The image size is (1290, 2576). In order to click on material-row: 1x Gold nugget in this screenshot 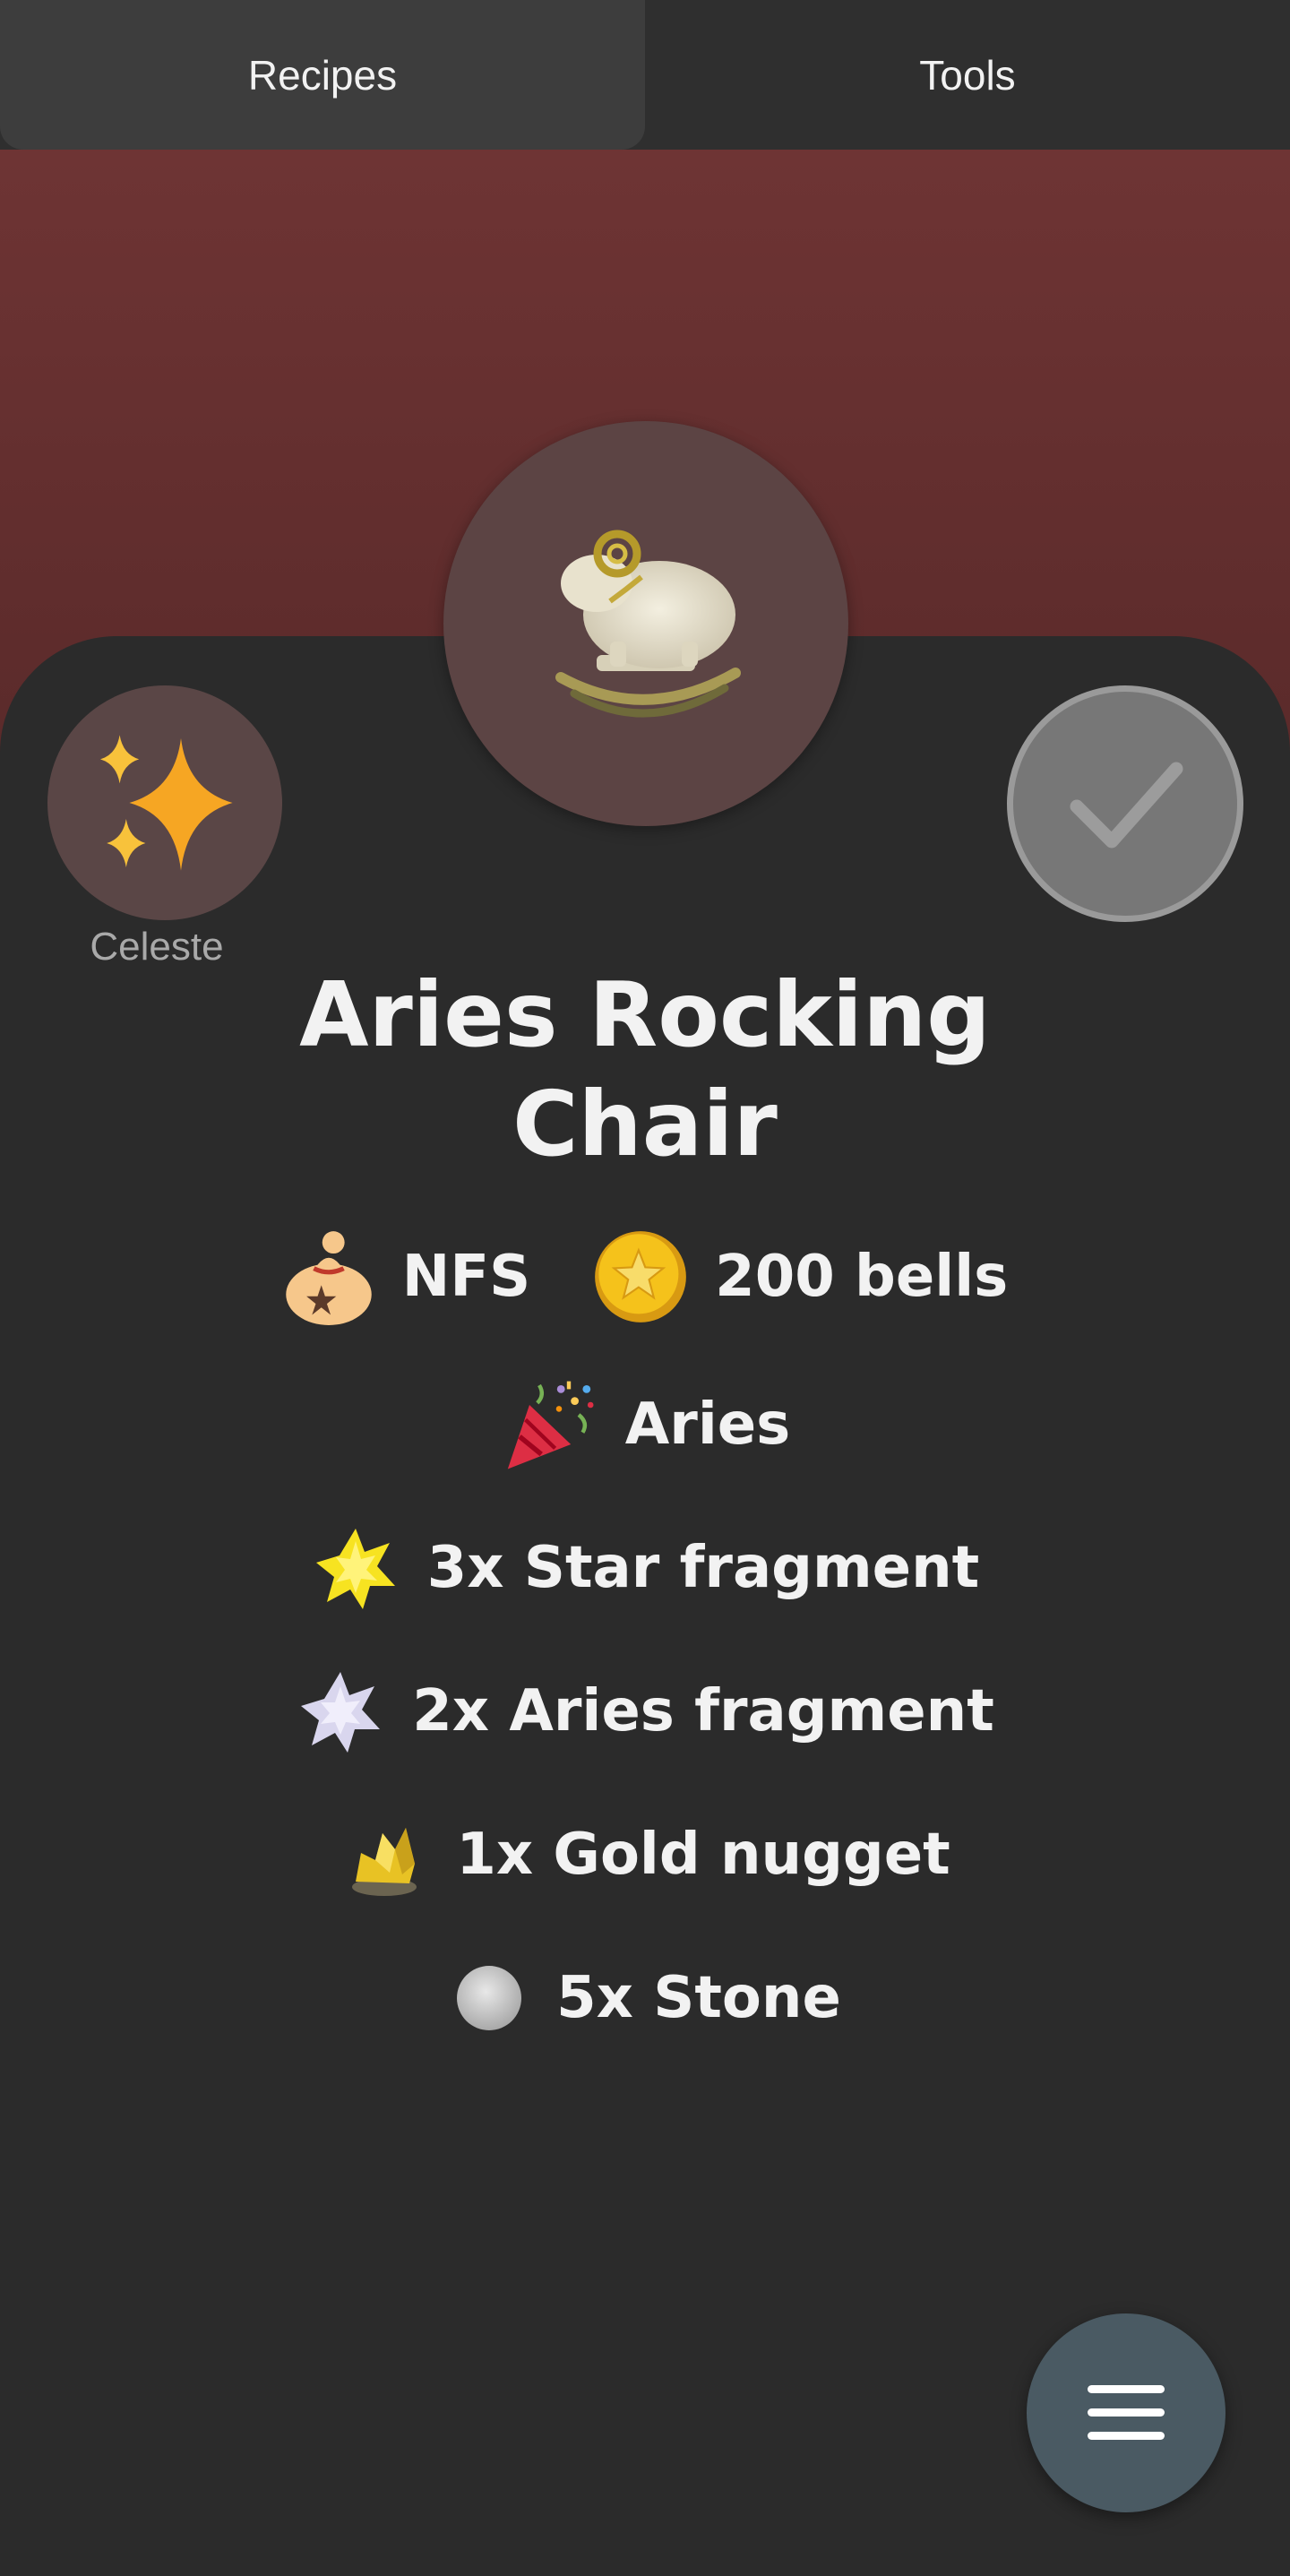, I will do `click(645, 1854)`.